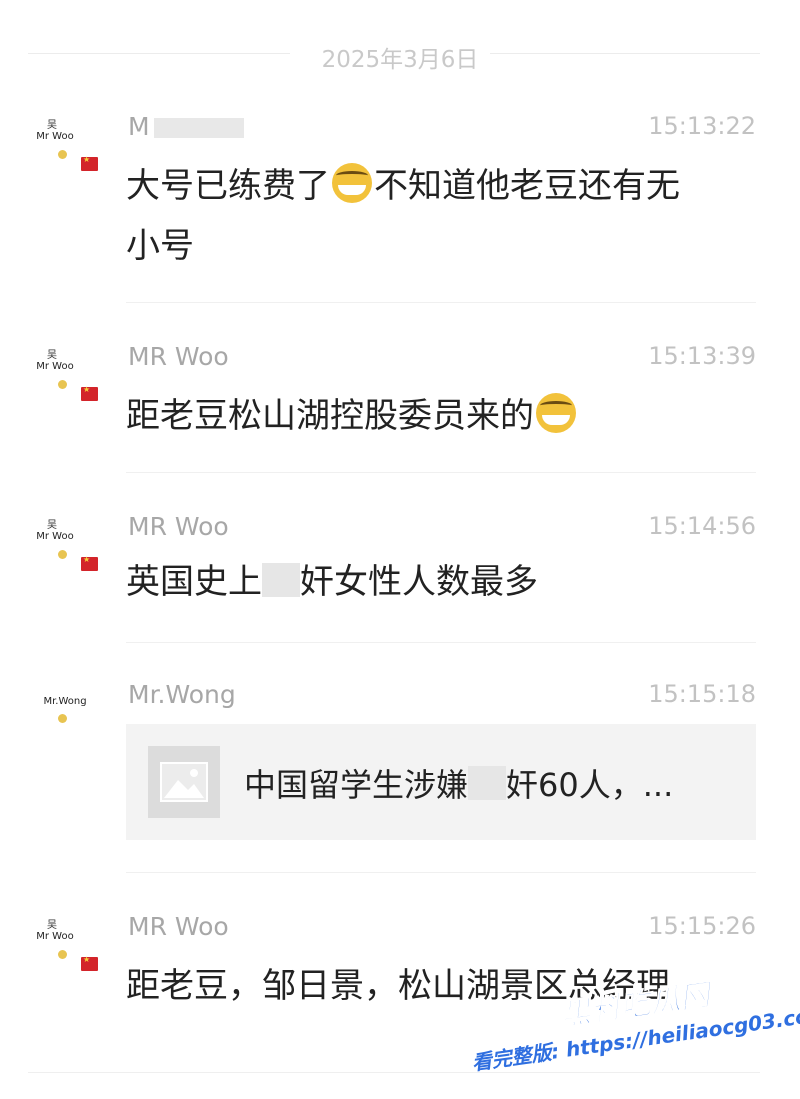  I want to click on message-text: 距老豆松山湖控股委员来的, so click(436, 416).